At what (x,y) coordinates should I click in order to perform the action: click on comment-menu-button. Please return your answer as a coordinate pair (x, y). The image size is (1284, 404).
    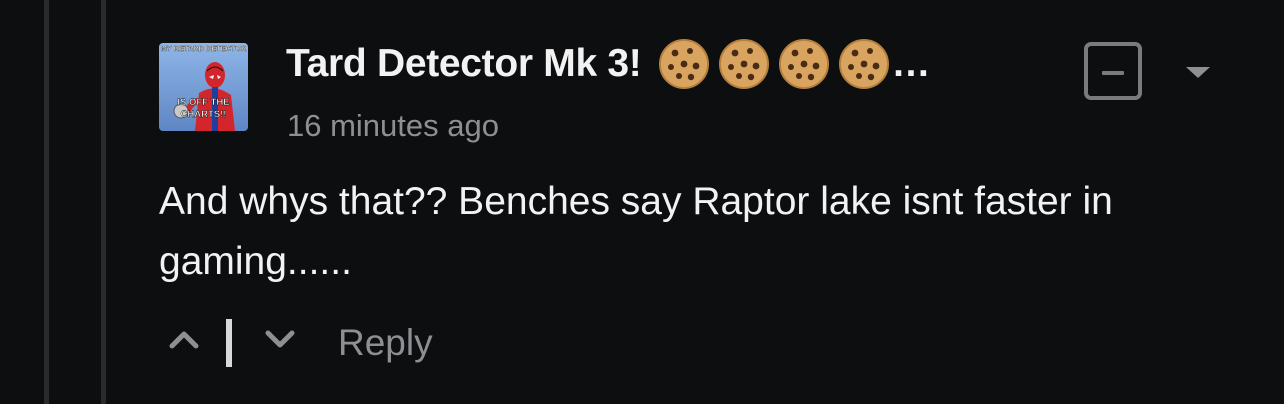
    Looking at the image, I should click on (1198, 72).